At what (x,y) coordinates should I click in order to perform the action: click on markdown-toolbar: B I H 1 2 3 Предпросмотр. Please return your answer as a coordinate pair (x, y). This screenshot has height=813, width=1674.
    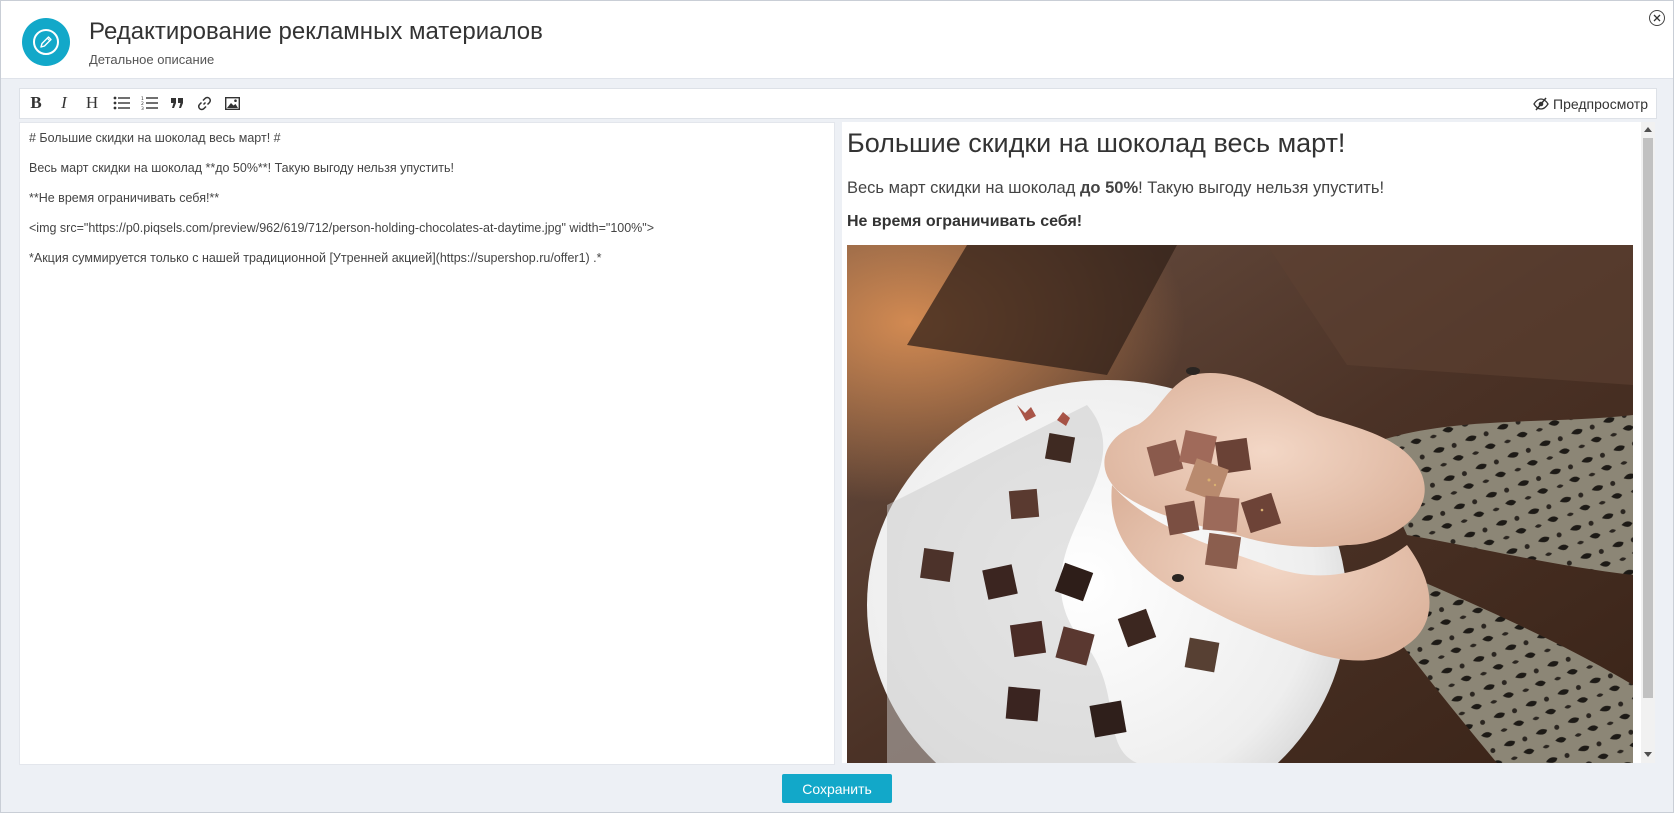
    Looking at the image, I should click on (838, 103).